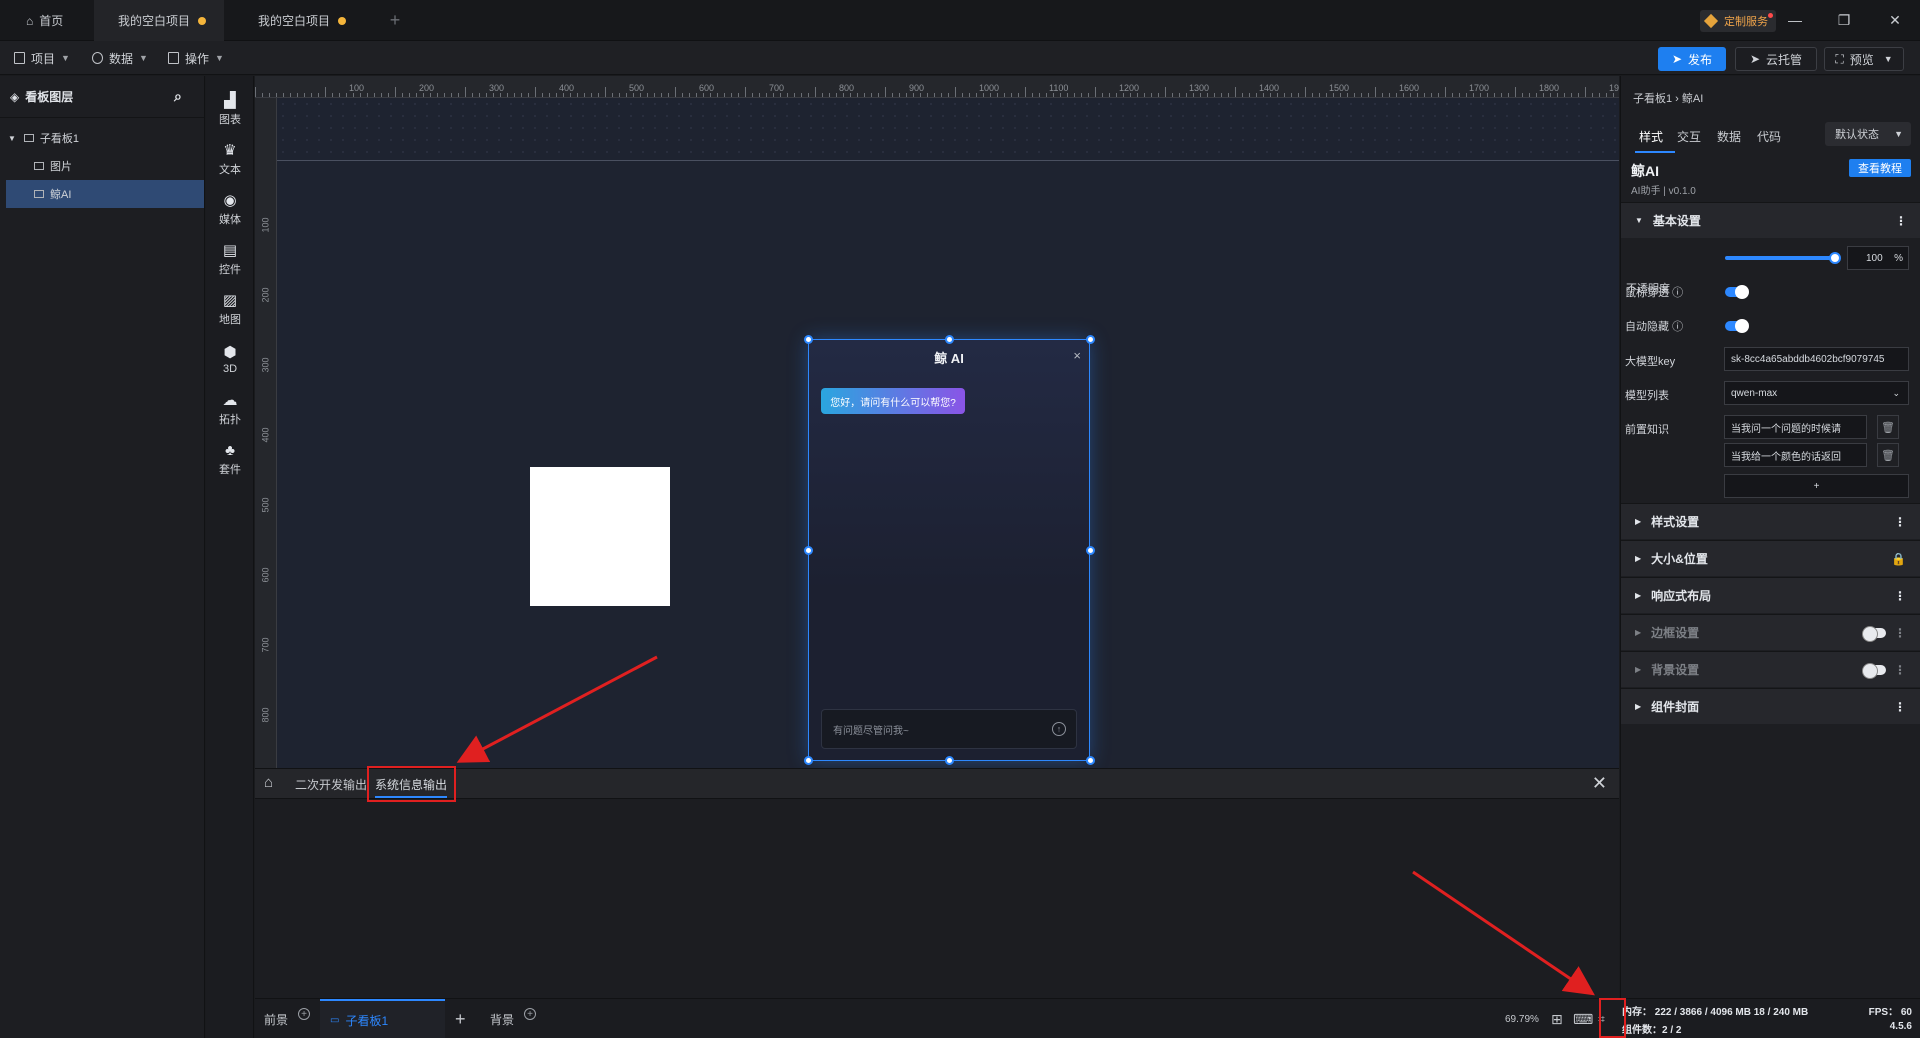 The image size is (1920, 1038). What do you see at coordinates (1770, 669) in the screenshot?
I see `section-5: ▶ 背景设置 ⋮` at bounding box center [1770, 669].